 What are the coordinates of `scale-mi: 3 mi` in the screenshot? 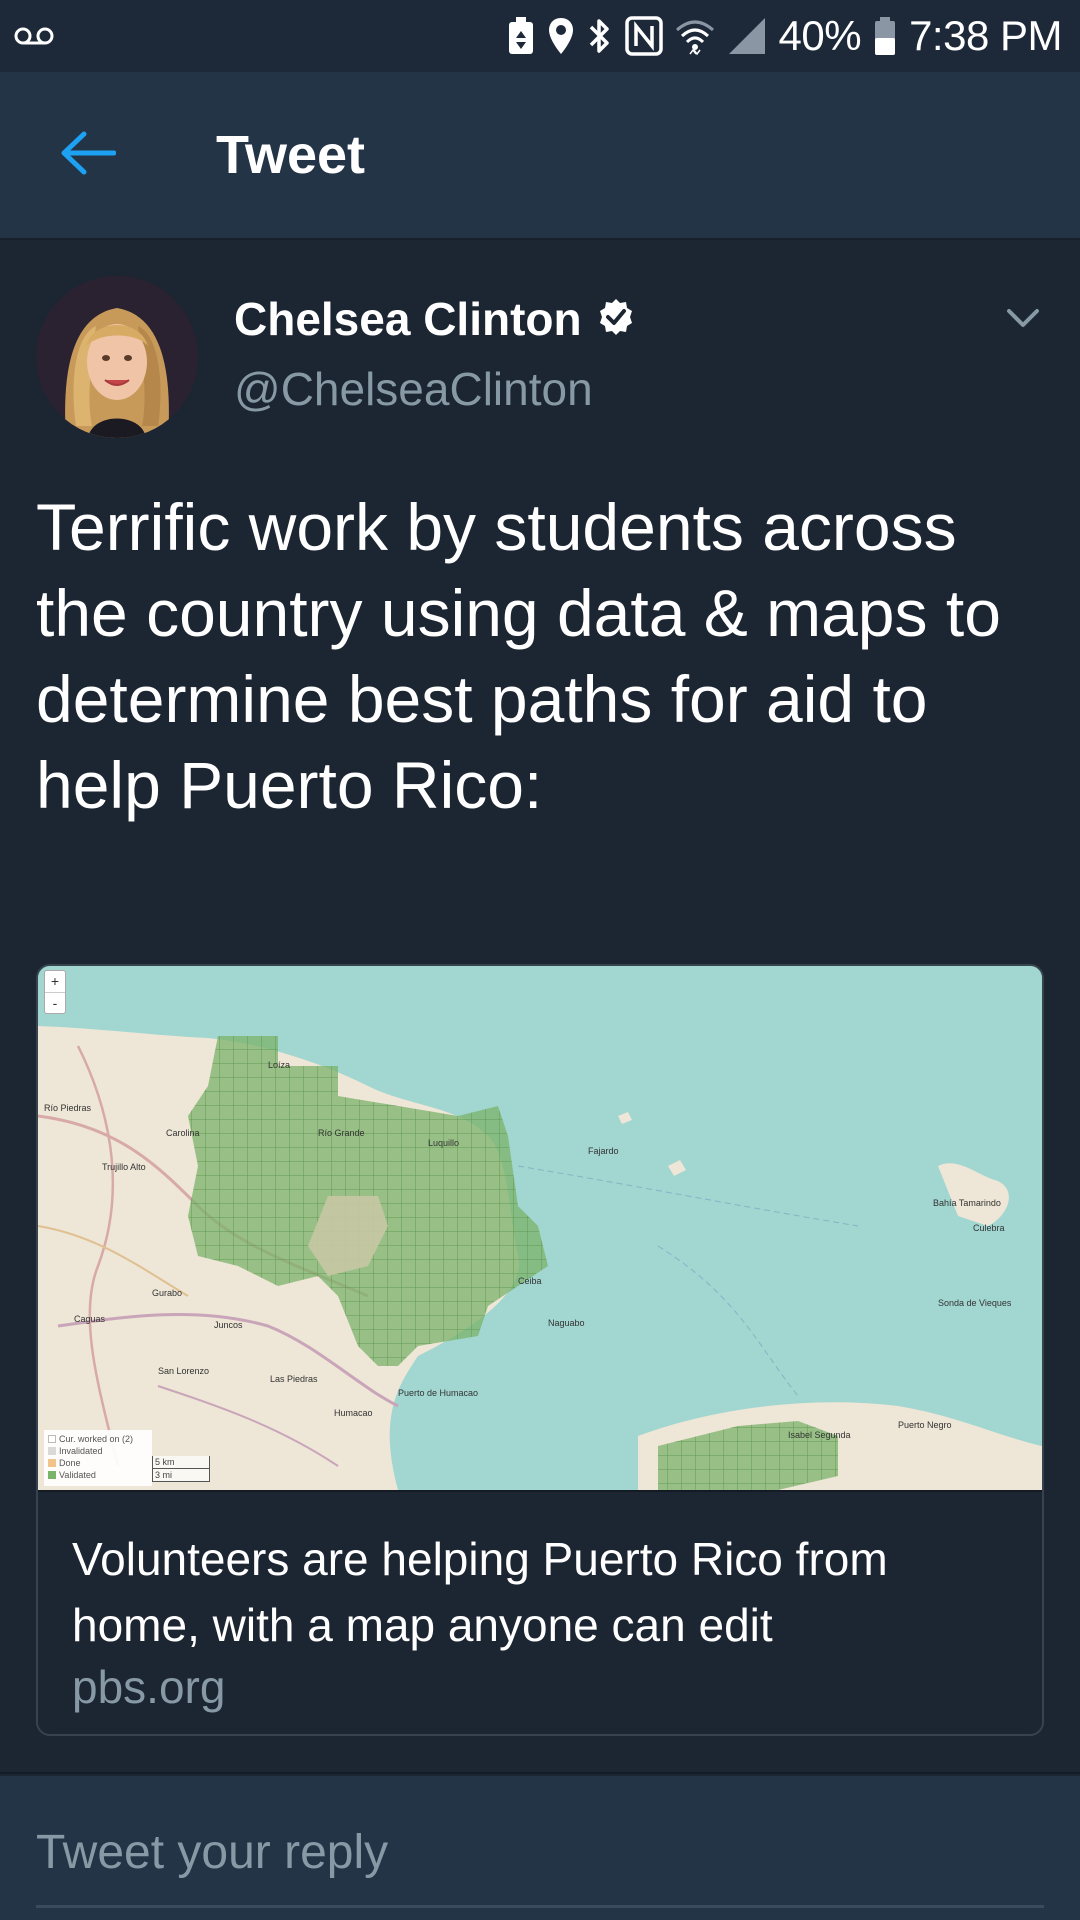 It's located at (181, 1475).